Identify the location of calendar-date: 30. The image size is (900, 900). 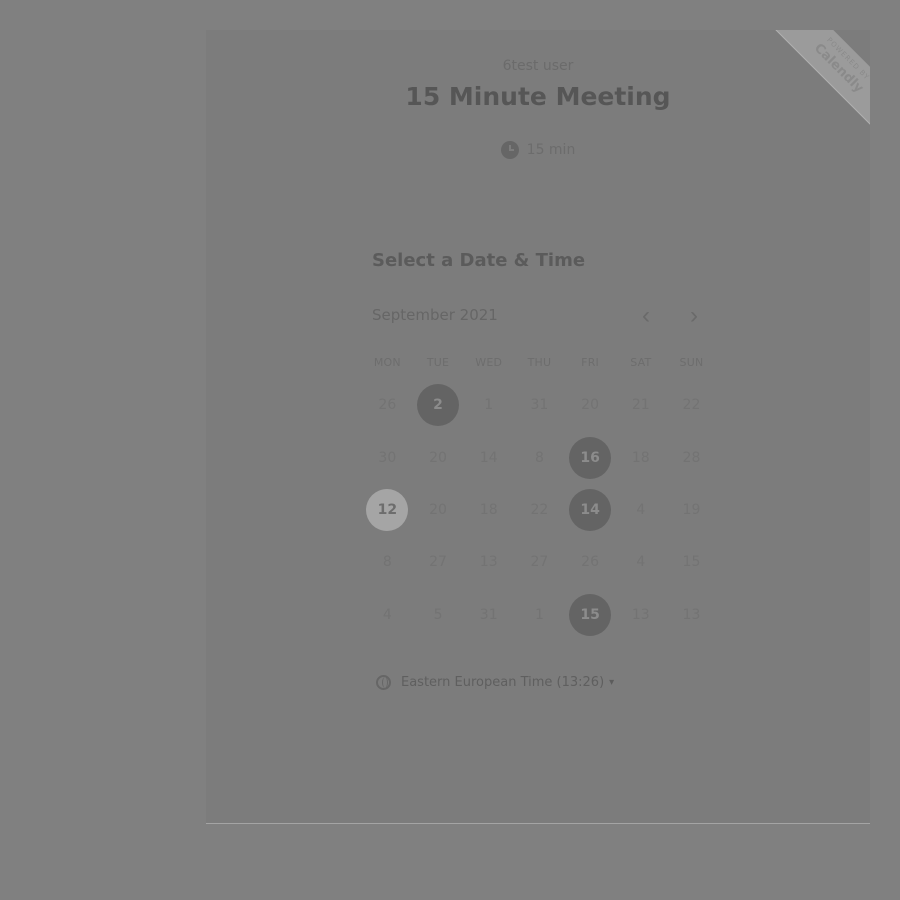
(387, 457).